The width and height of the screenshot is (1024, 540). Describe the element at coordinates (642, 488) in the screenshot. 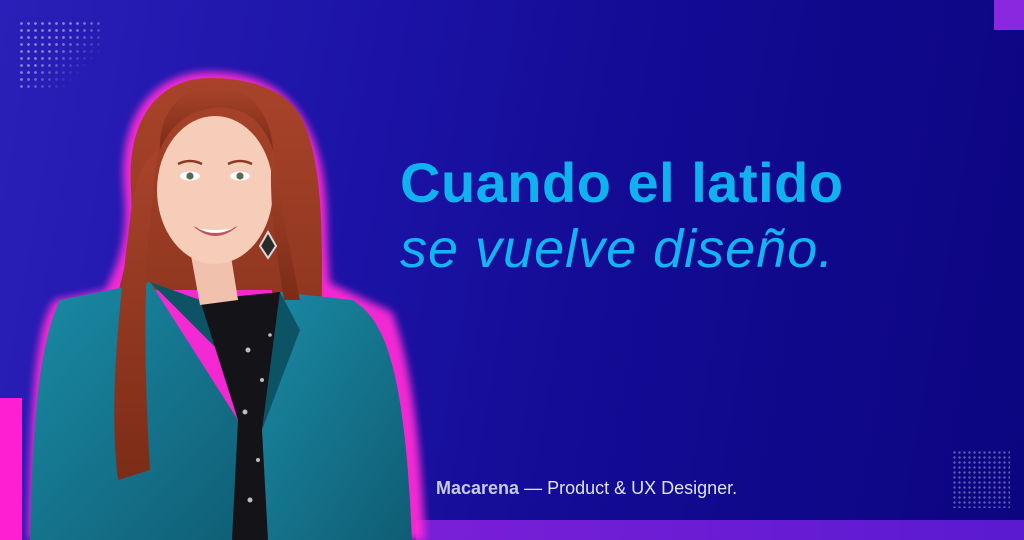

I see `caption-role: Product & UX Designer.` at that location.